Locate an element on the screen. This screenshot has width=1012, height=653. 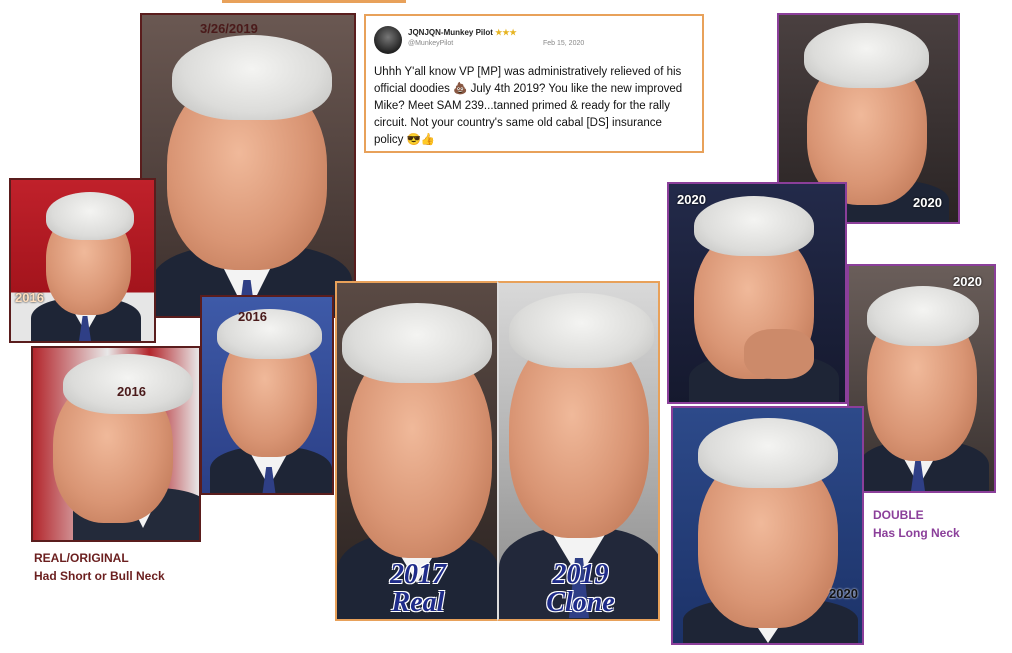
comparison-2019-clone: 2019 Clone is located at coordinates (578, 451).